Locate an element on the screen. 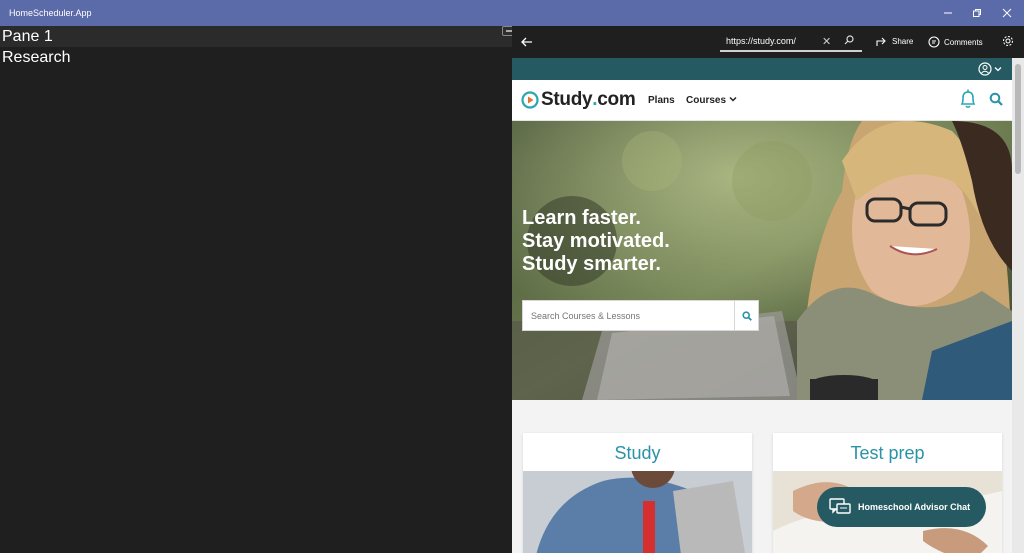 The image size is (1024, 553). address-bar: https://study.com/ ✕ is located at coordinates (791, 42).